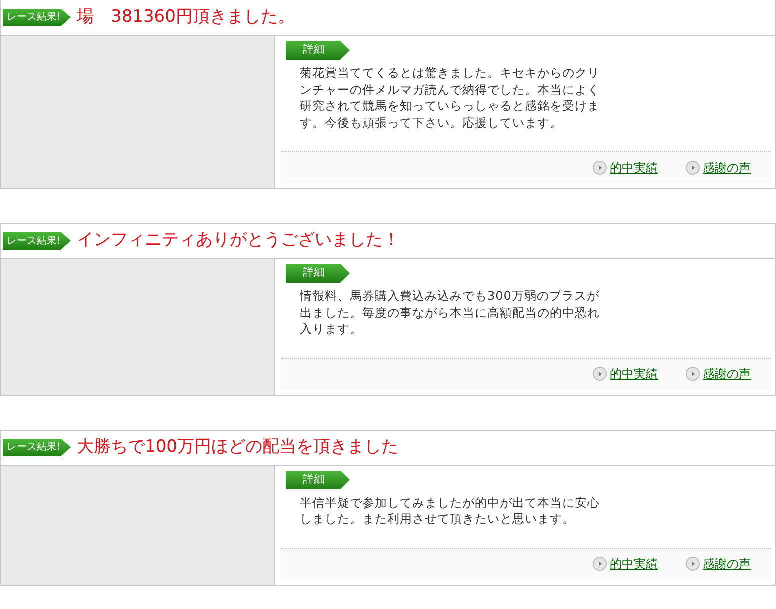 The image size is (776, 609). What do you see at coordinates (186, 17) in the screenshot?
I see `entry-title: 場 381360円頂きました。` at bounding box center [186, 17].